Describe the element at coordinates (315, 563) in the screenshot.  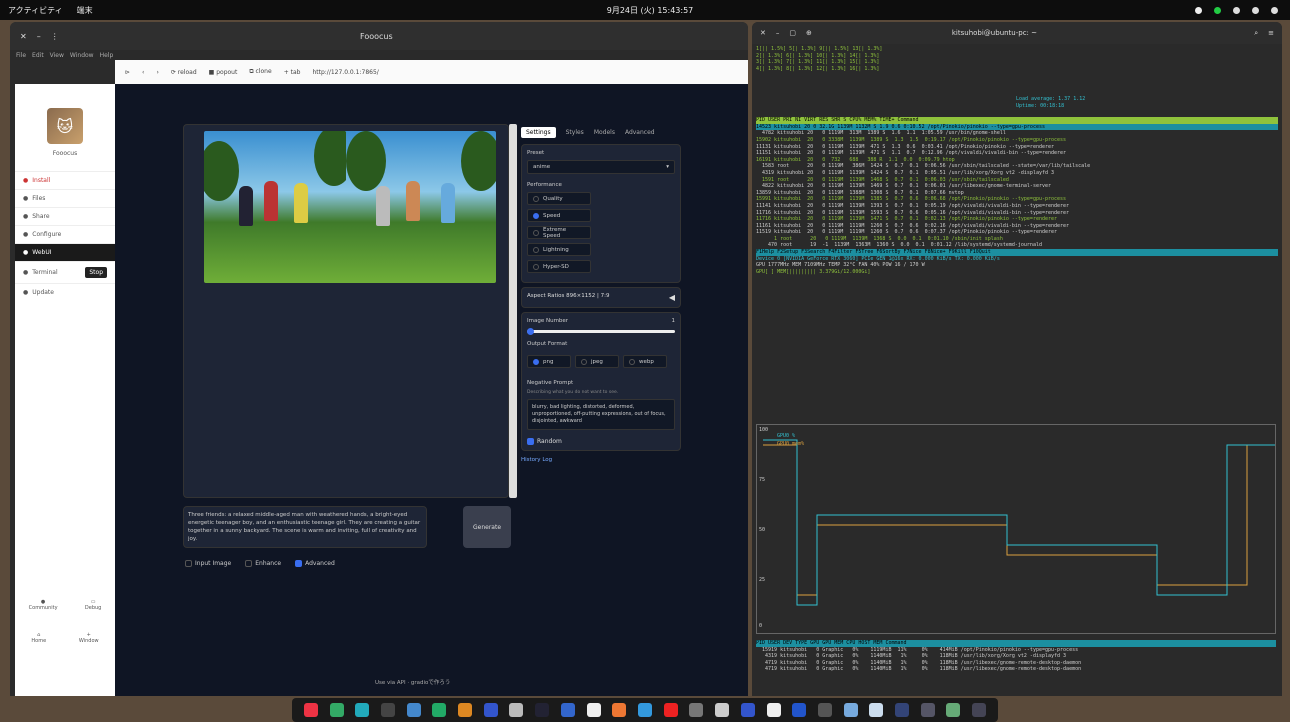
I see `advanced-checkbox: Advanced` at that location.